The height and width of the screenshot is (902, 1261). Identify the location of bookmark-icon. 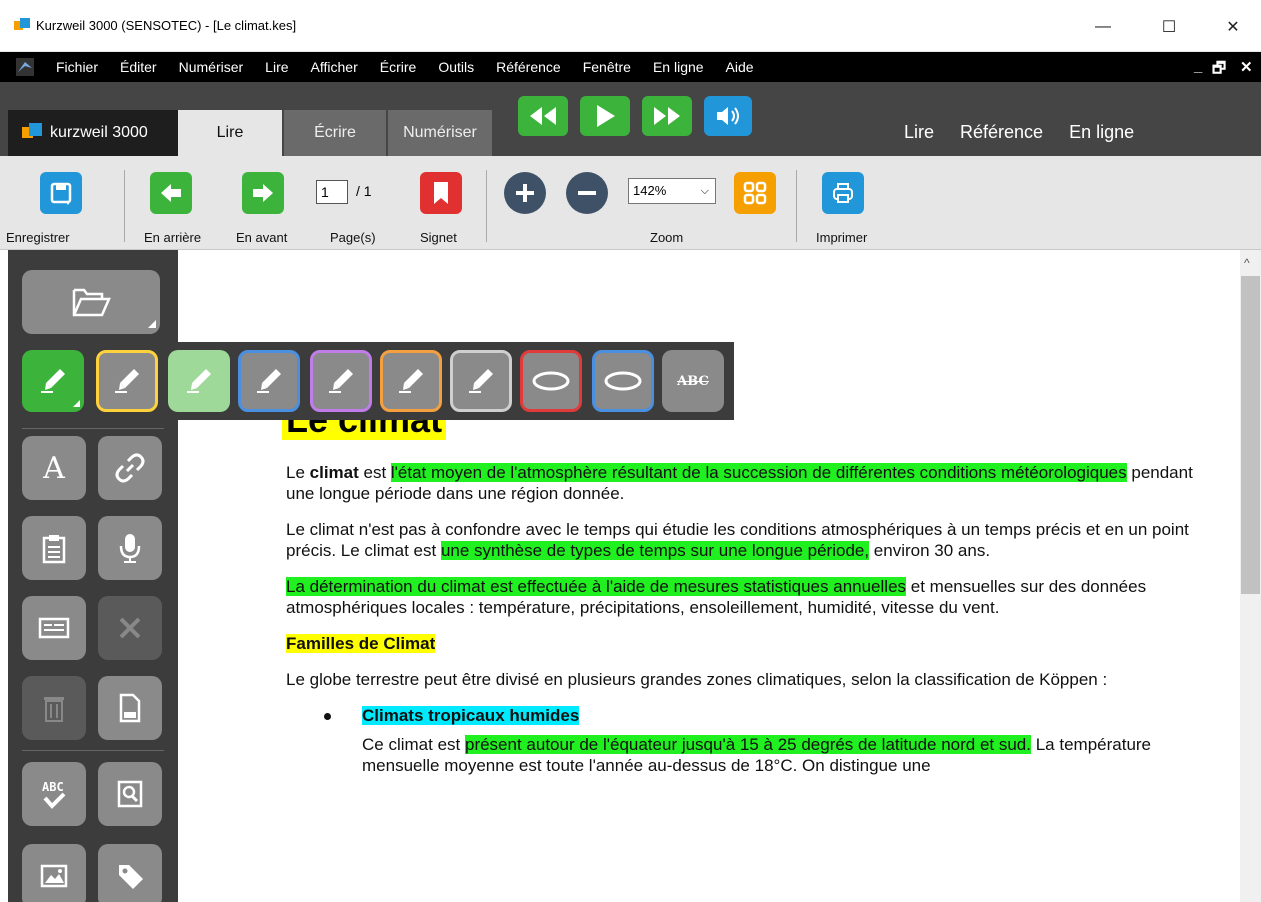
(441, 193).